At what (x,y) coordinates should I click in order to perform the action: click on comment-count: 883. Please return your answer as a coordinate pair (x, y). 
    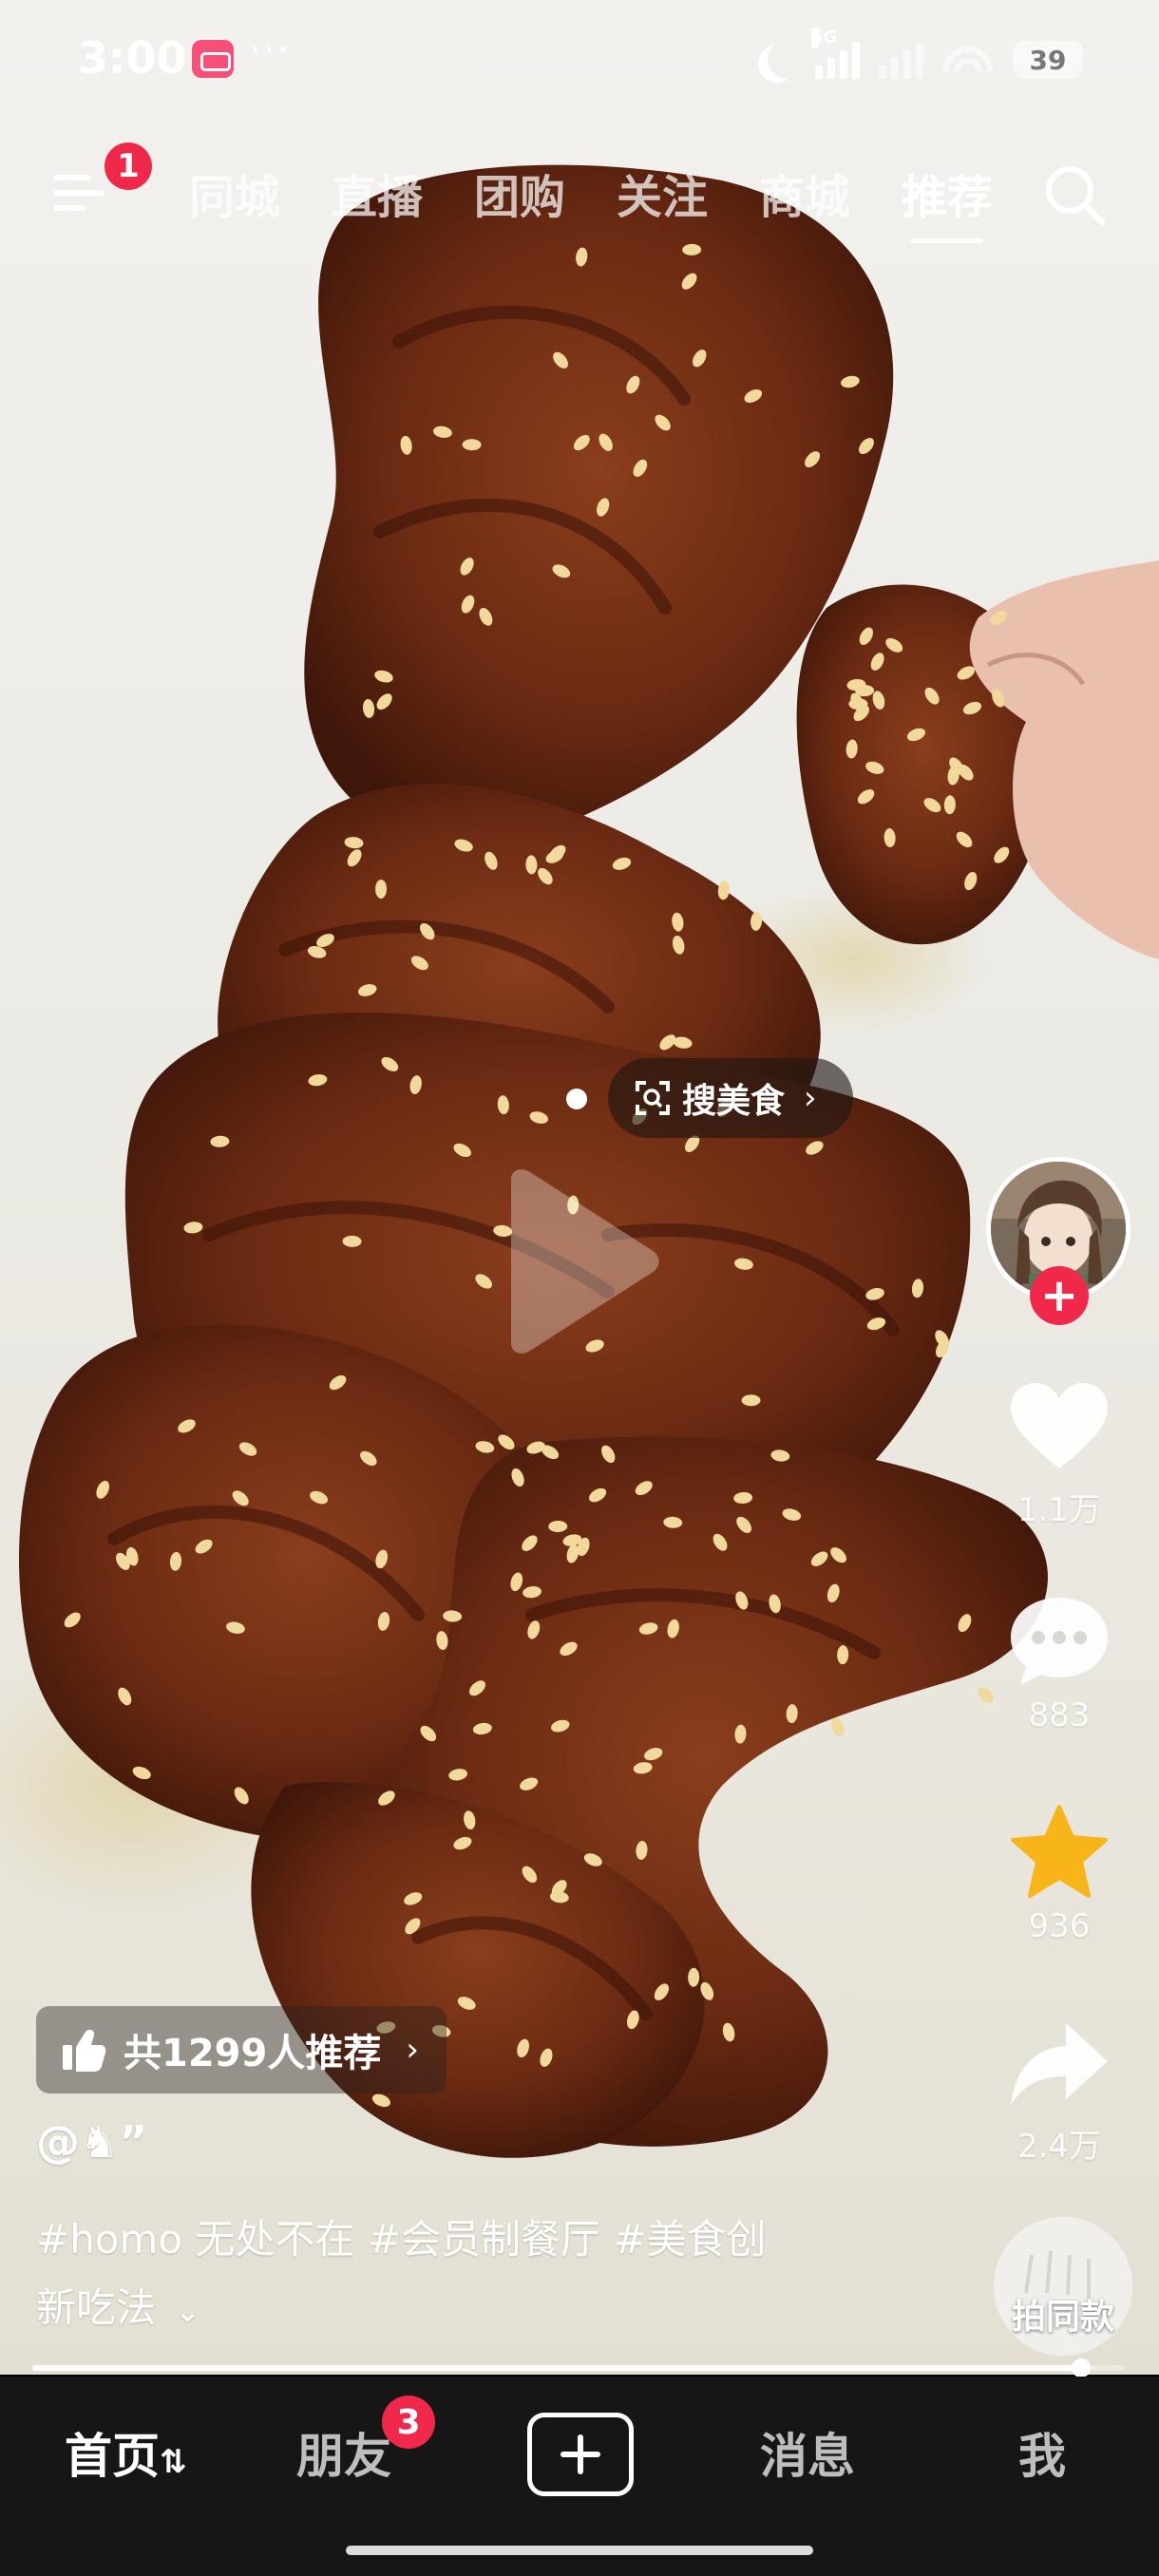
    Looking at the image, I should click on (1059, 1715).